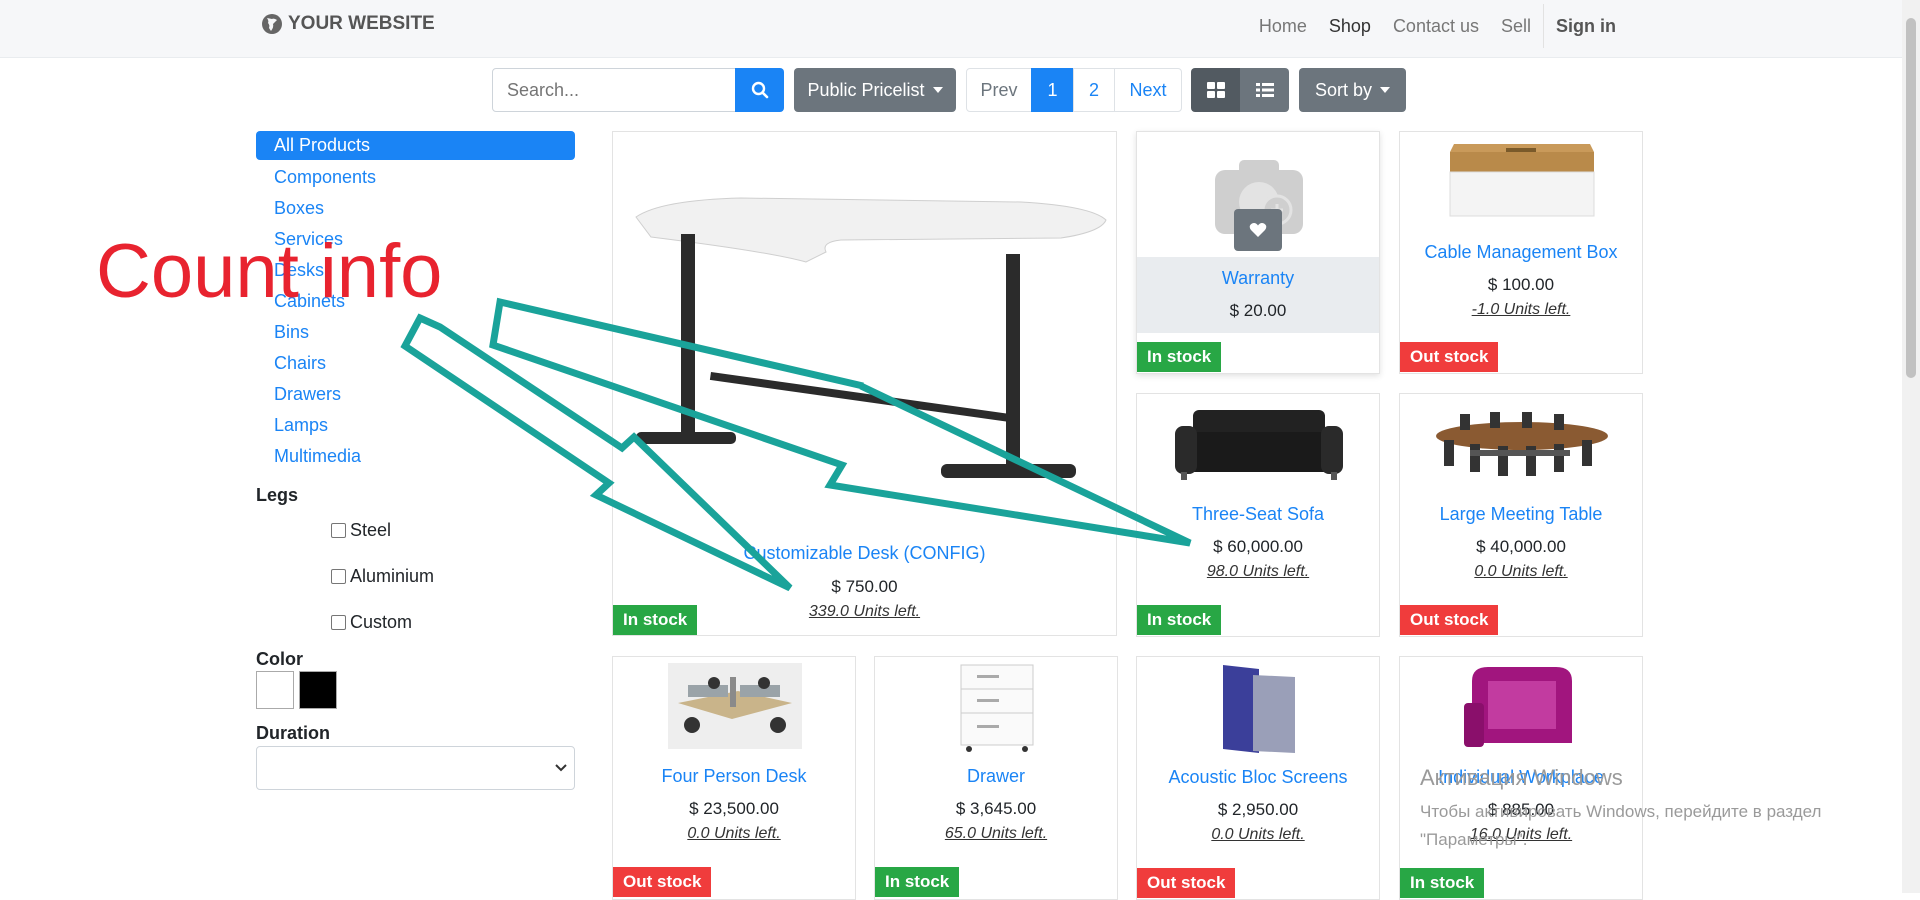 This screenshot has width=1920, height=900. What do you see at coordinates (1911, 446) in the screenshot?
I see `page-scrollbar` at bounding box center [1911, 446].